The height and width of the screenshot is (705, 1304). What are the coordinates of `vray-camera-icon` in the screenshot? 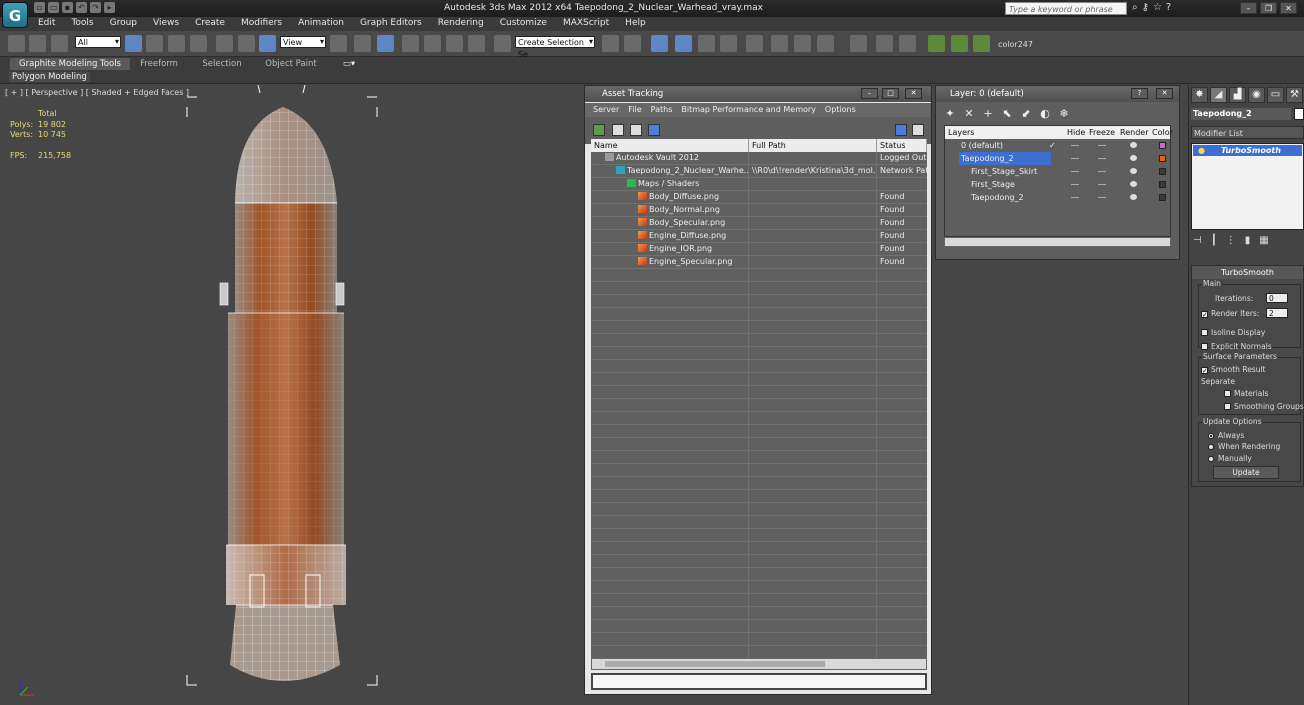 It's located at (907, 43).